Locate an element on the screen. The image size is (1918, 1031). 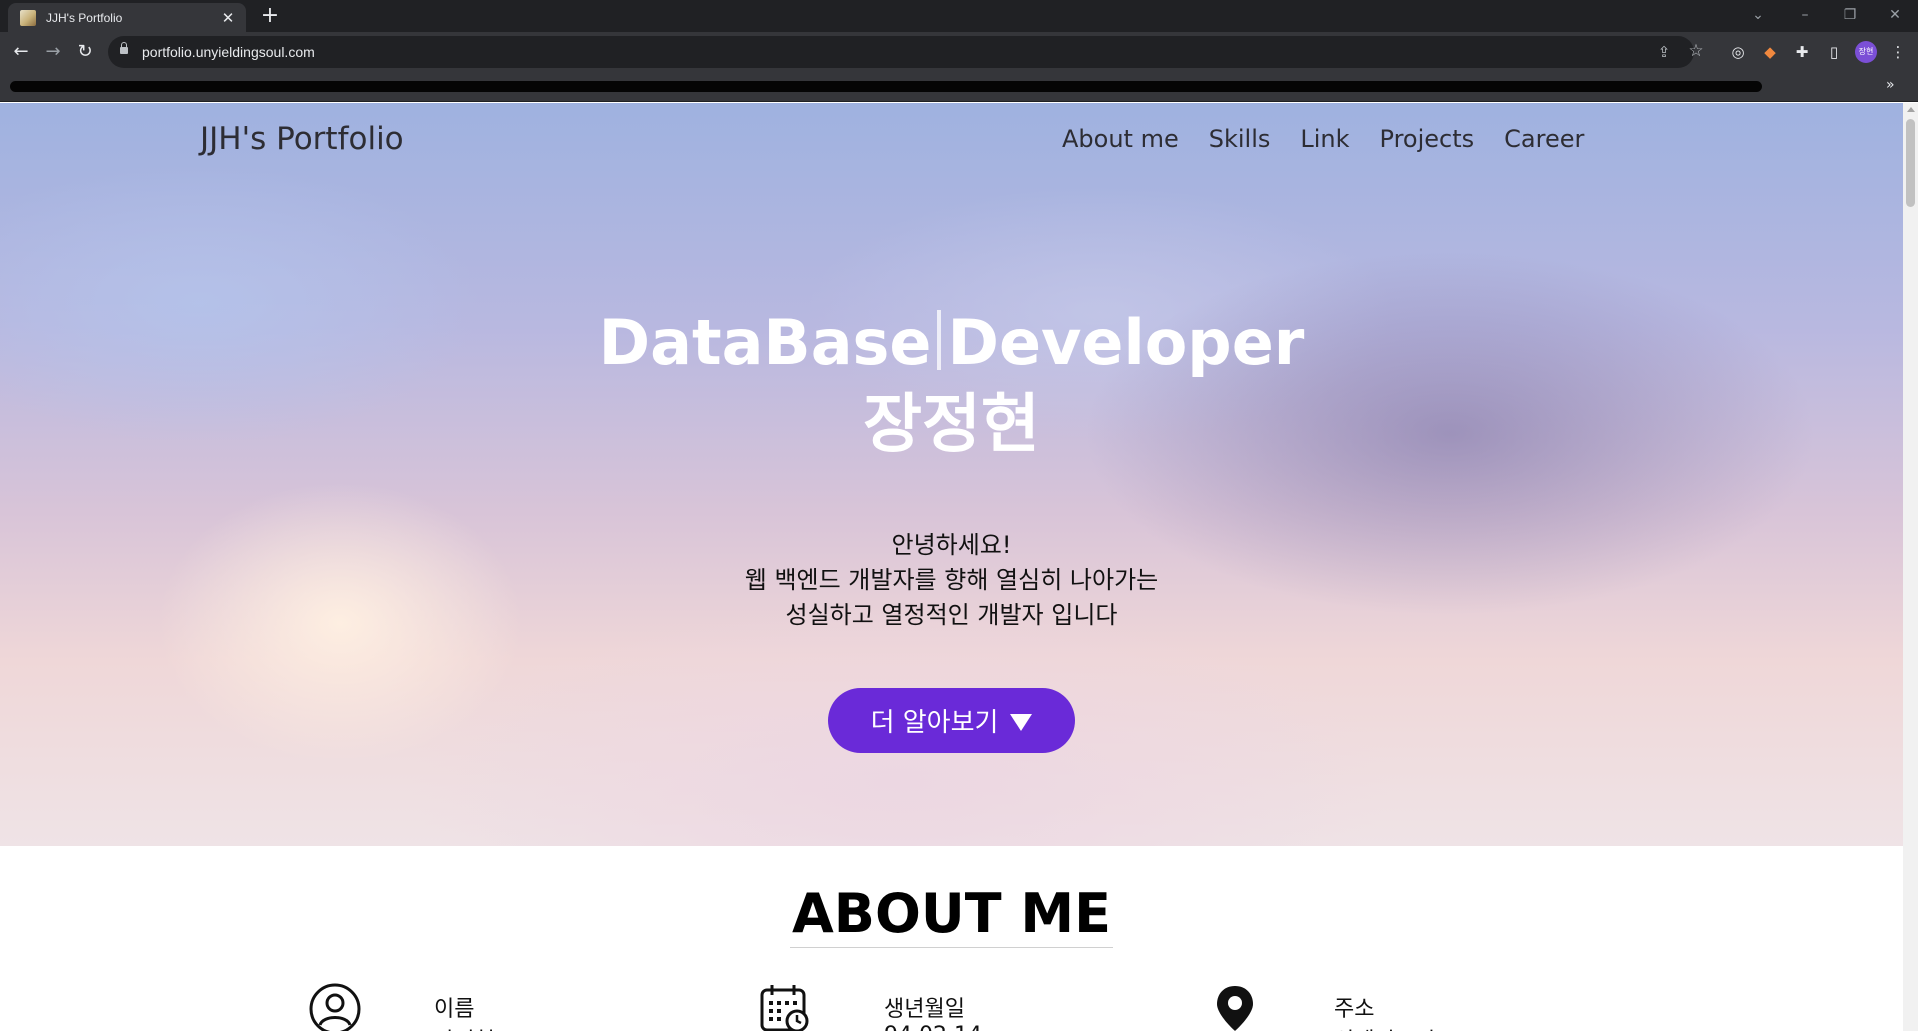
forward-icon: → is located at coordinates (53, 52).